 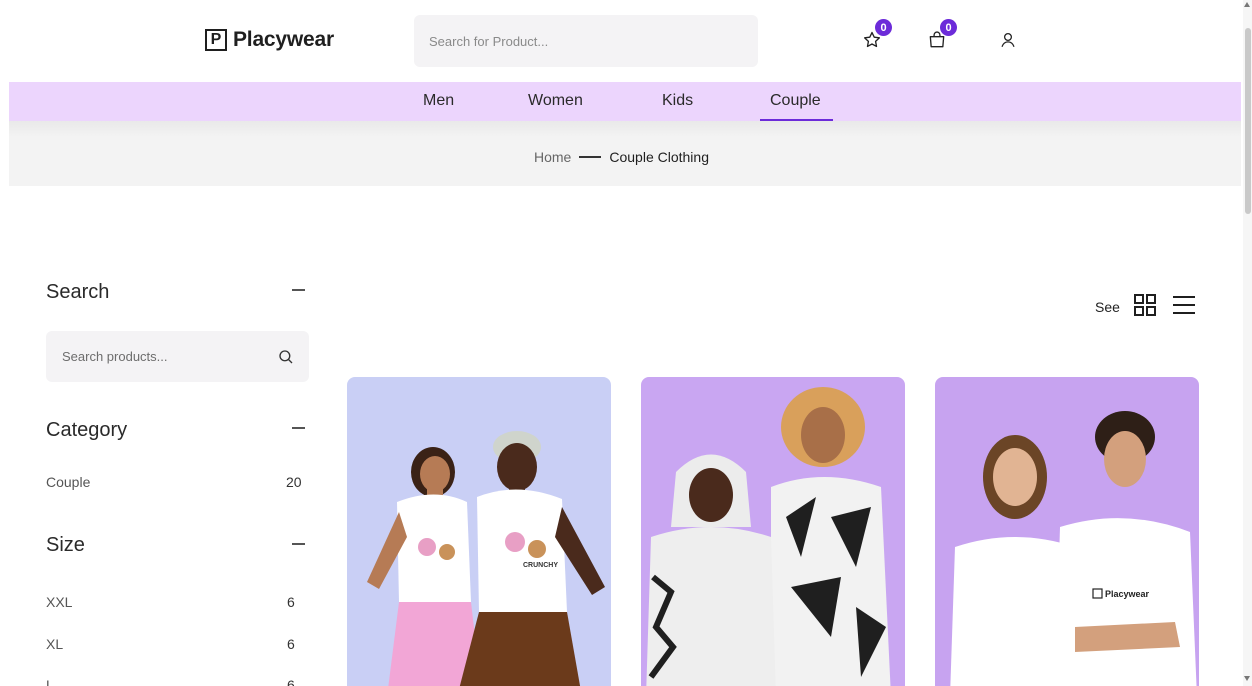 What do you see at coordinates (54, 644) in the screenshot?
I see `size-item-xl: XL` at bounding box center [54, 644].